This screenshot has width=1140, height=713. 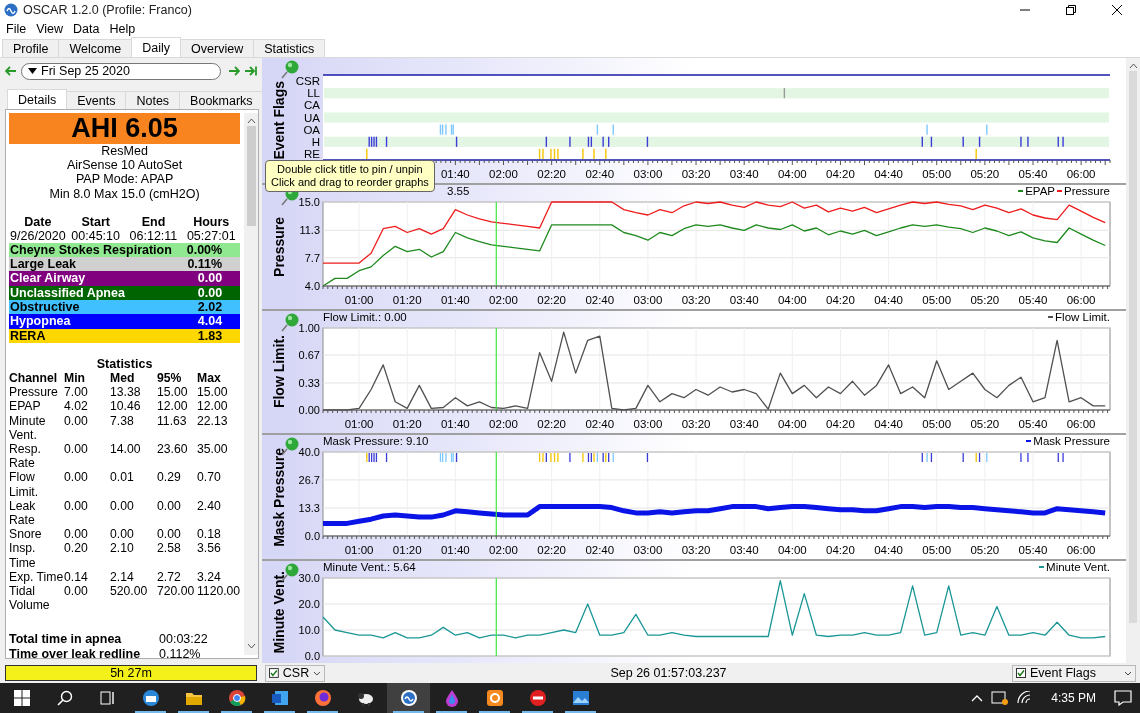 I want to click on table-cell-text: 0.14, so click(x=76, y=576).